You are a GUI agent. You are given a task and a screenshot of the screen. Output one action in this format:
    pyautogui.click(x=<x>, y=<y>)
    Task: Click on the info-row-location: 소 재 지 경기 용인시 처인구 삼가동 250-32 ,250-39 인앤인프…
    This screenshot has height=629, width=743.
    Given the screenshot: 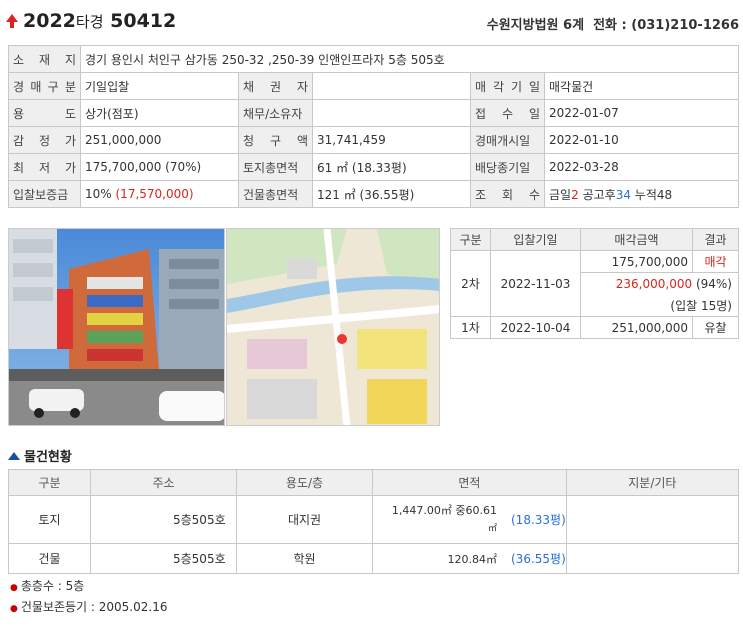 What is the action you would take?
    pyautogui.click(x=373, y=59)
    